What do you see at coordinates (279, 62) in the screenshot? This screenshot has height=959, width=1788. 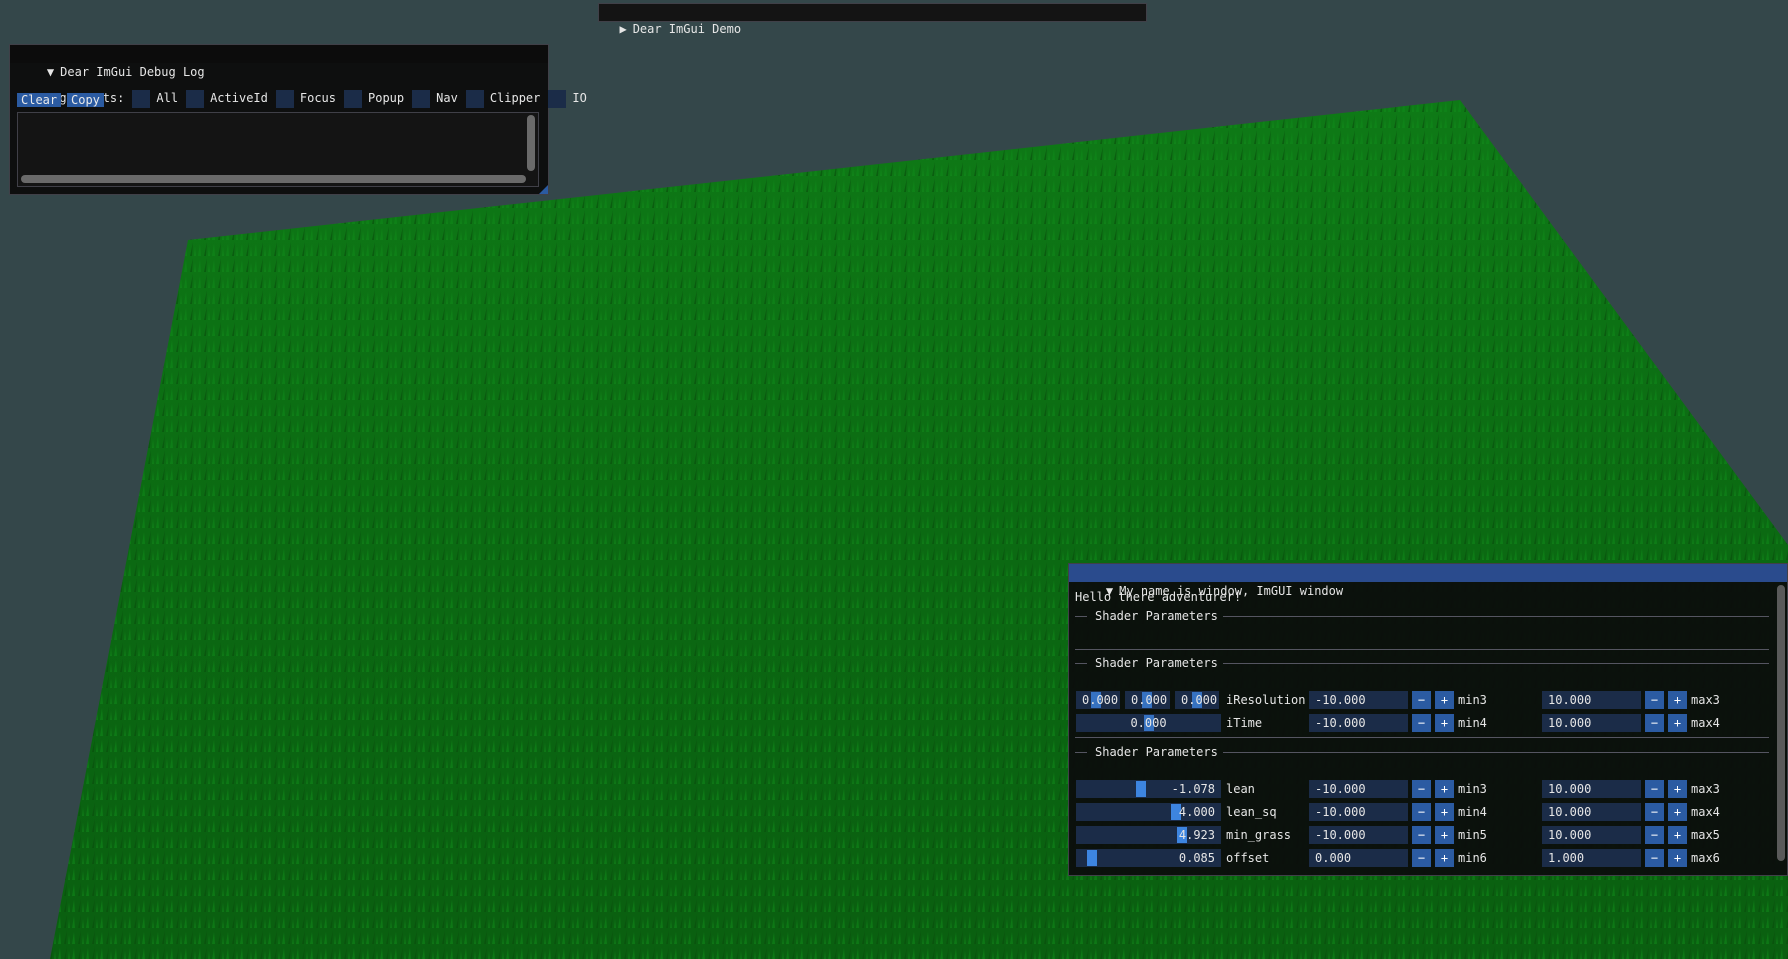 I see `debug-log-titlebar: ▼ Dear ImGui Debug Log` at bounding box center [279, 62].